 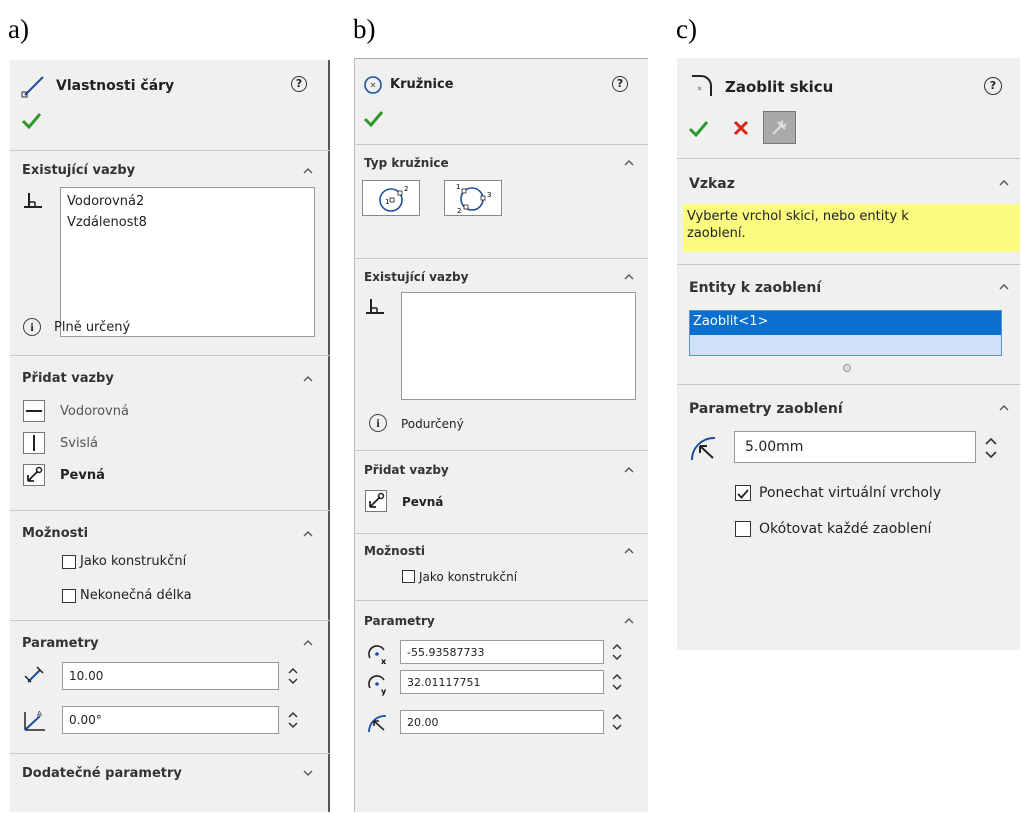 I want to click on resize-handle, so click(x=847, y=368).